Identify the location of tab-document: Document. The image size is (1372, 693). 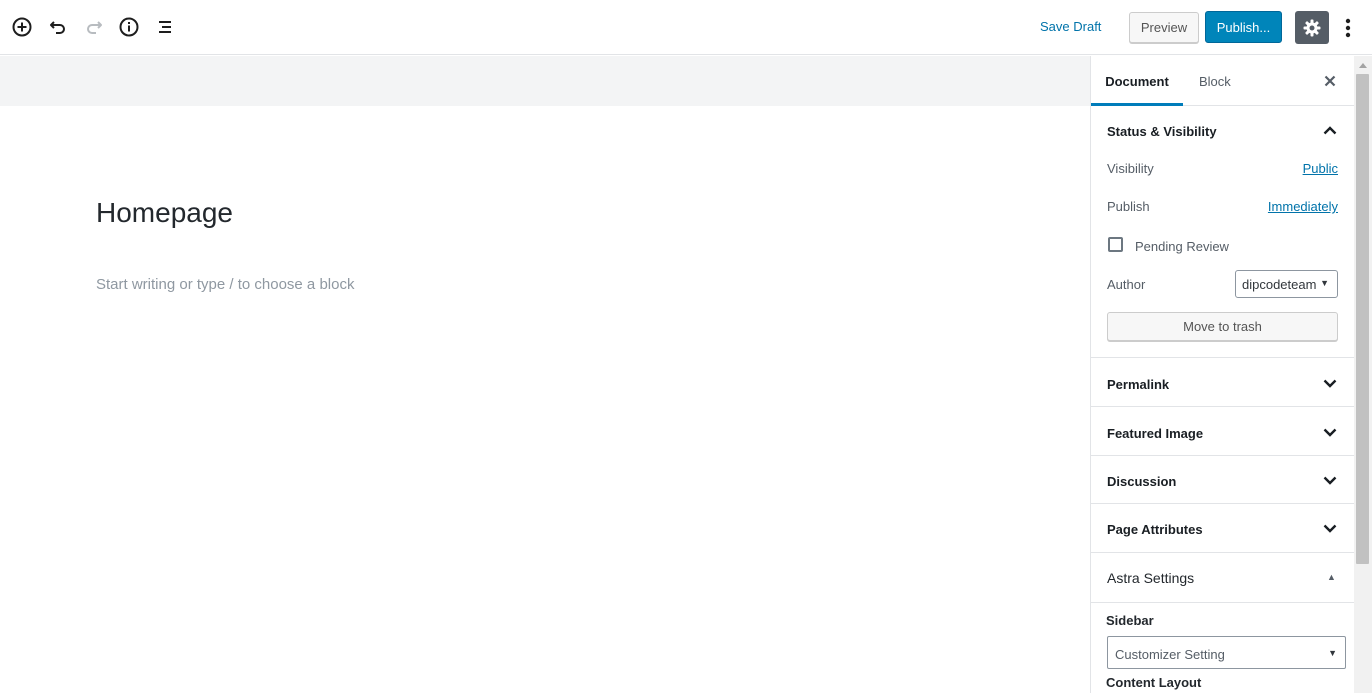
(1137, 81).